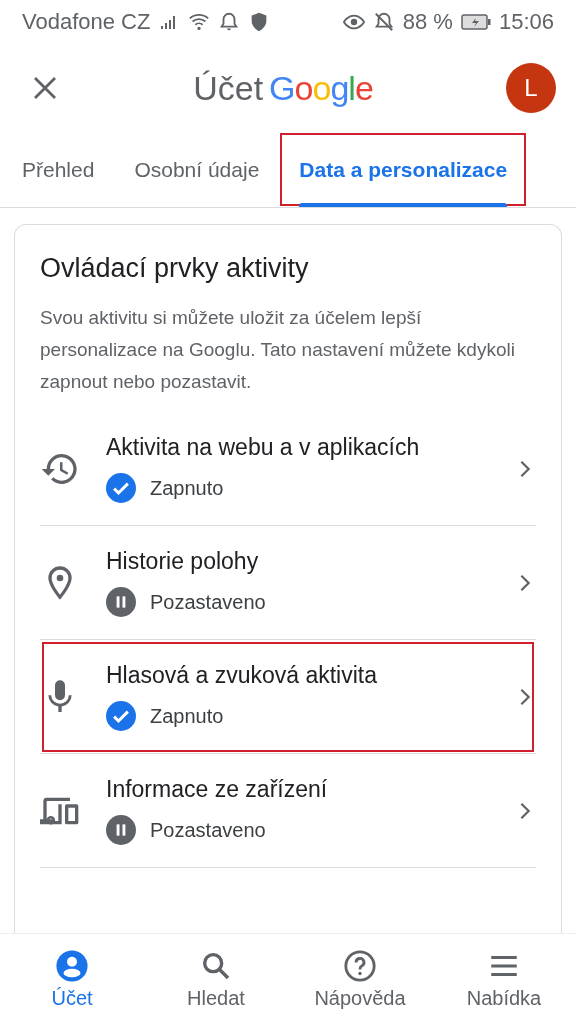 Image resolution: width=576 pixels, height=1024 pixels. I want to click on tab: Data a personalizace, so click(403, 169).